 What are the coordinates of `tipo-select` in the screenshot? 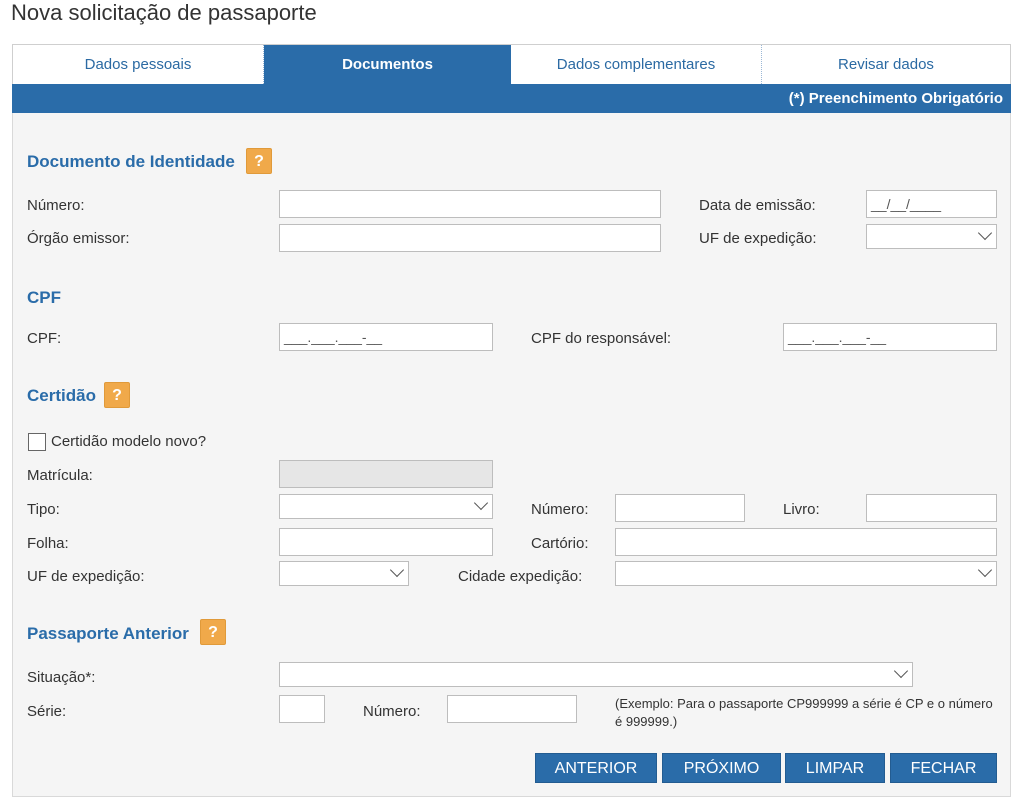 It's located at (386, 506).